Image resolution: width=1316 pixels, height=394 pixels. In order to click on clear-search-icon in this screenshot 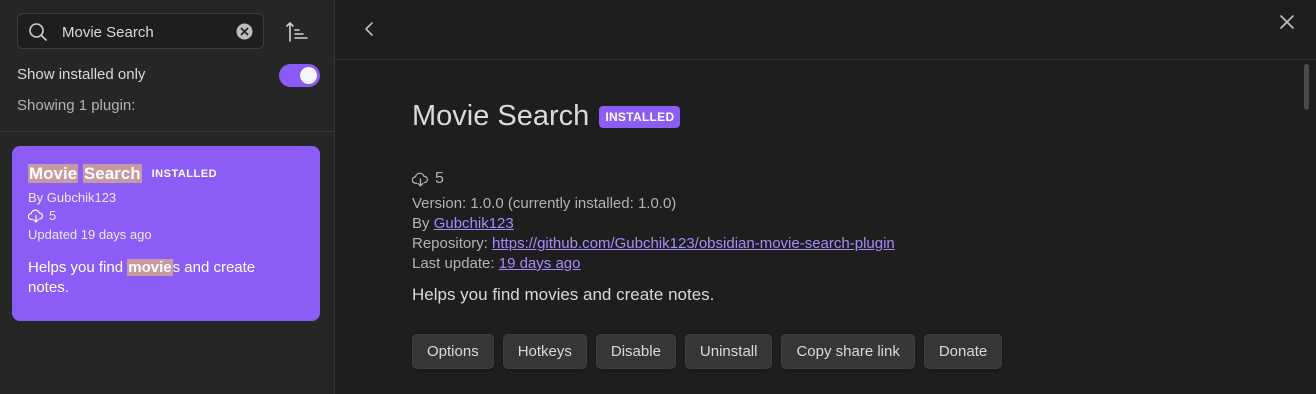, I will do `click(244, 31)`.